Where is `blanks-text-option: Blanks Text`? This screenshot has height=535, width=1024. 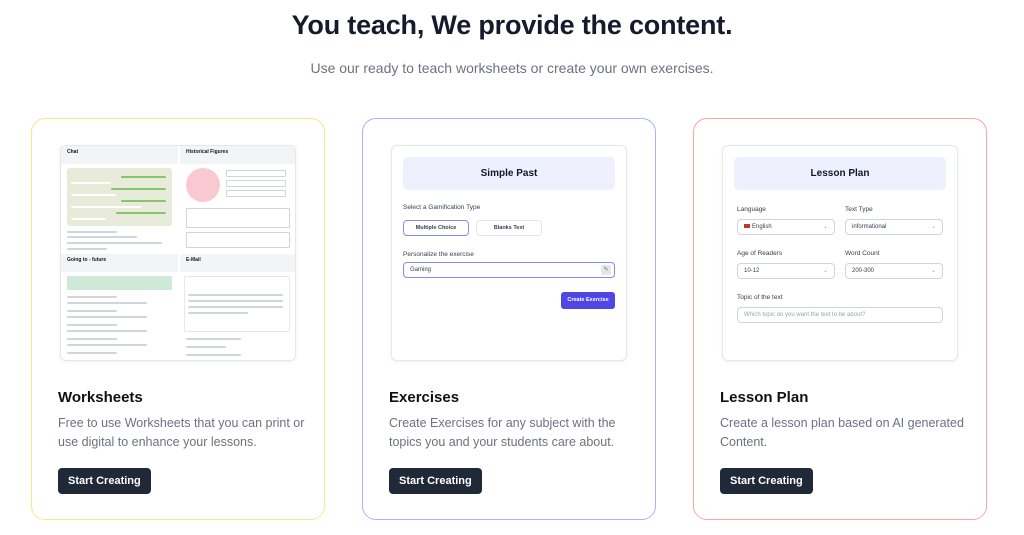 blanks-text-option: Blanks Text is located at coordinates (509, 228).